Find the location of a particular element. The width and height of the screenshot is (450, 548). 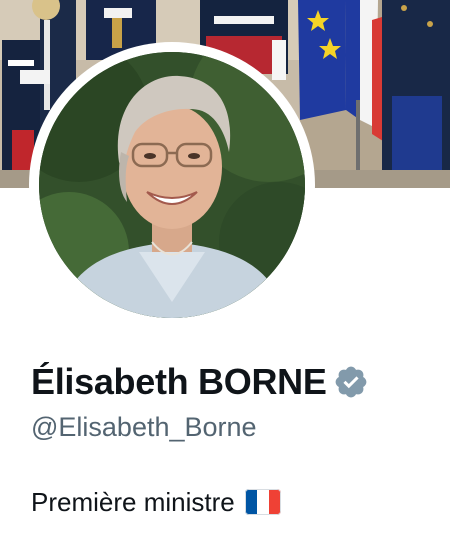

user-handle: @Elisabeth_Borne is located at coordinates (144, 427).